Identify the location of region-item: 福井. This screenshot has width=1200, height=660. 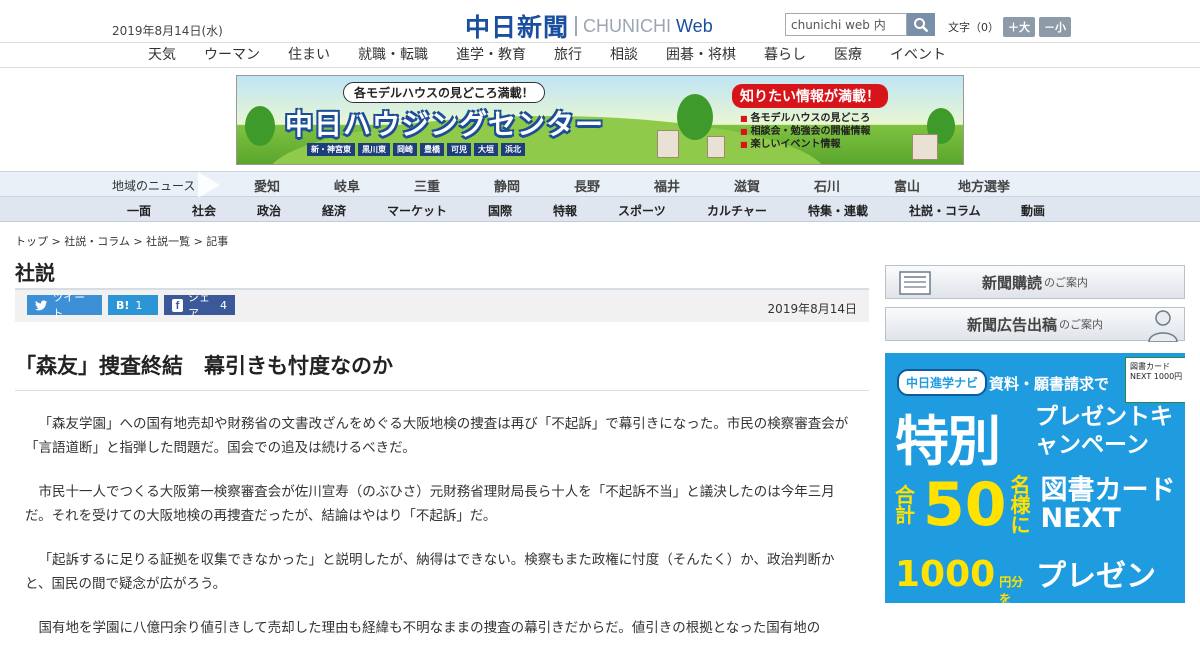
(667, 185).